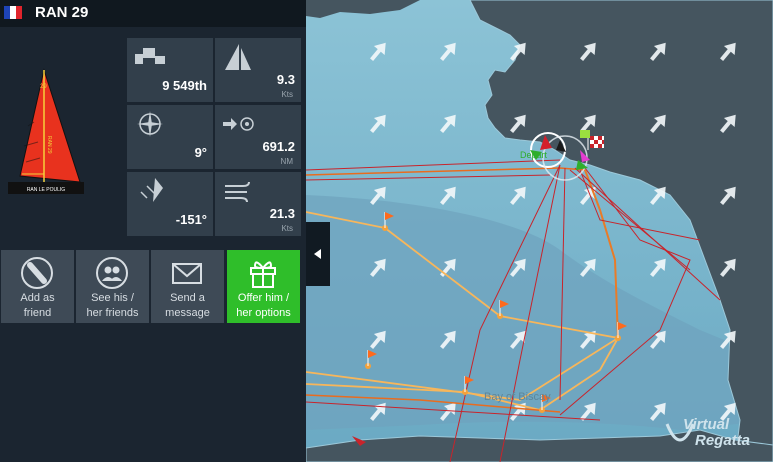  I want to click on add-friend-label: Add as friend, so click(37, 305).